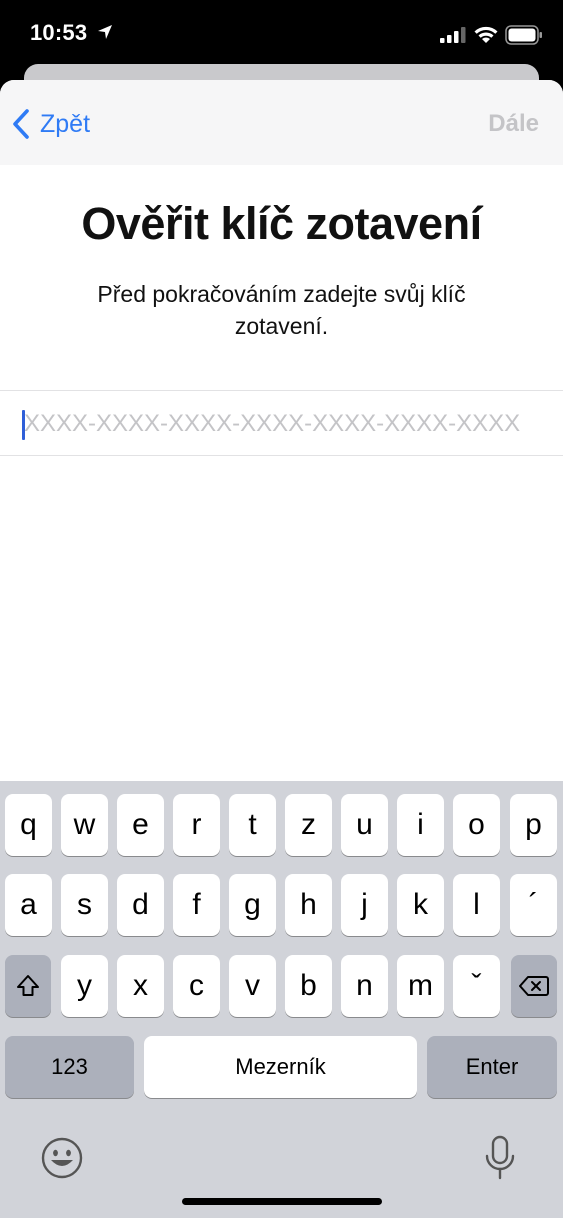 This screenshot has height=1218, width=563. Describe the element at coordinates (364, 905) in the screenshot. I see `key-j: j` at that location.